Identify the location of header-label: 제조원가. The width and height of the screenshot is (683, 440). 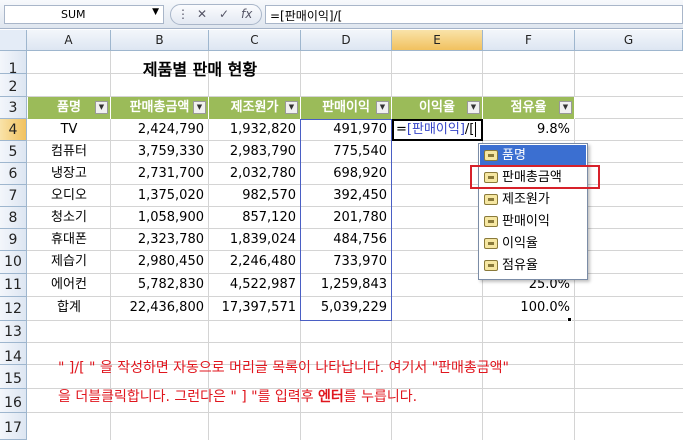
(254, 107).